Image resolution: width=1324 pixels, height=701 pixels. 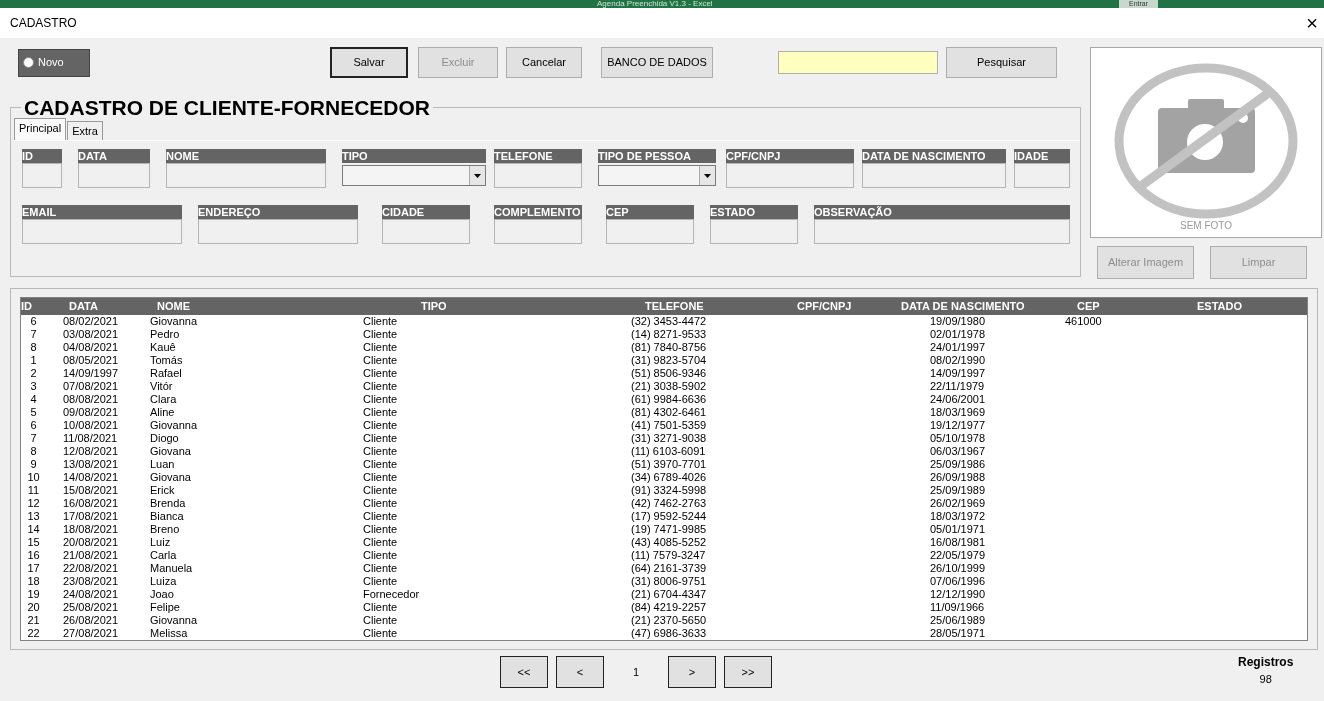 I want to click on table-cell: (81) 7840-8756, so click(x=669, y=346).